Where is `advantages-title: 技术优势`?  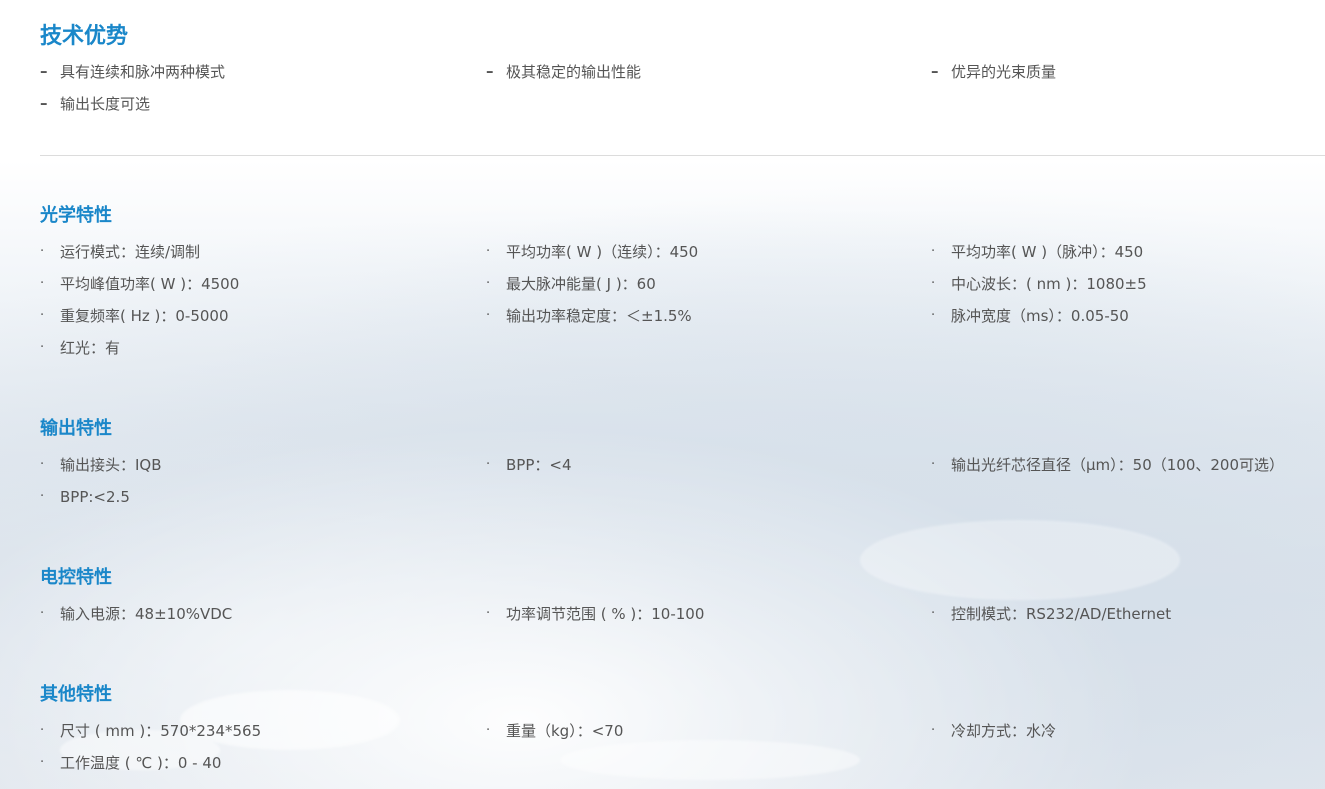
advantages-title: 技术优势 is located at coordinates (84, 36).